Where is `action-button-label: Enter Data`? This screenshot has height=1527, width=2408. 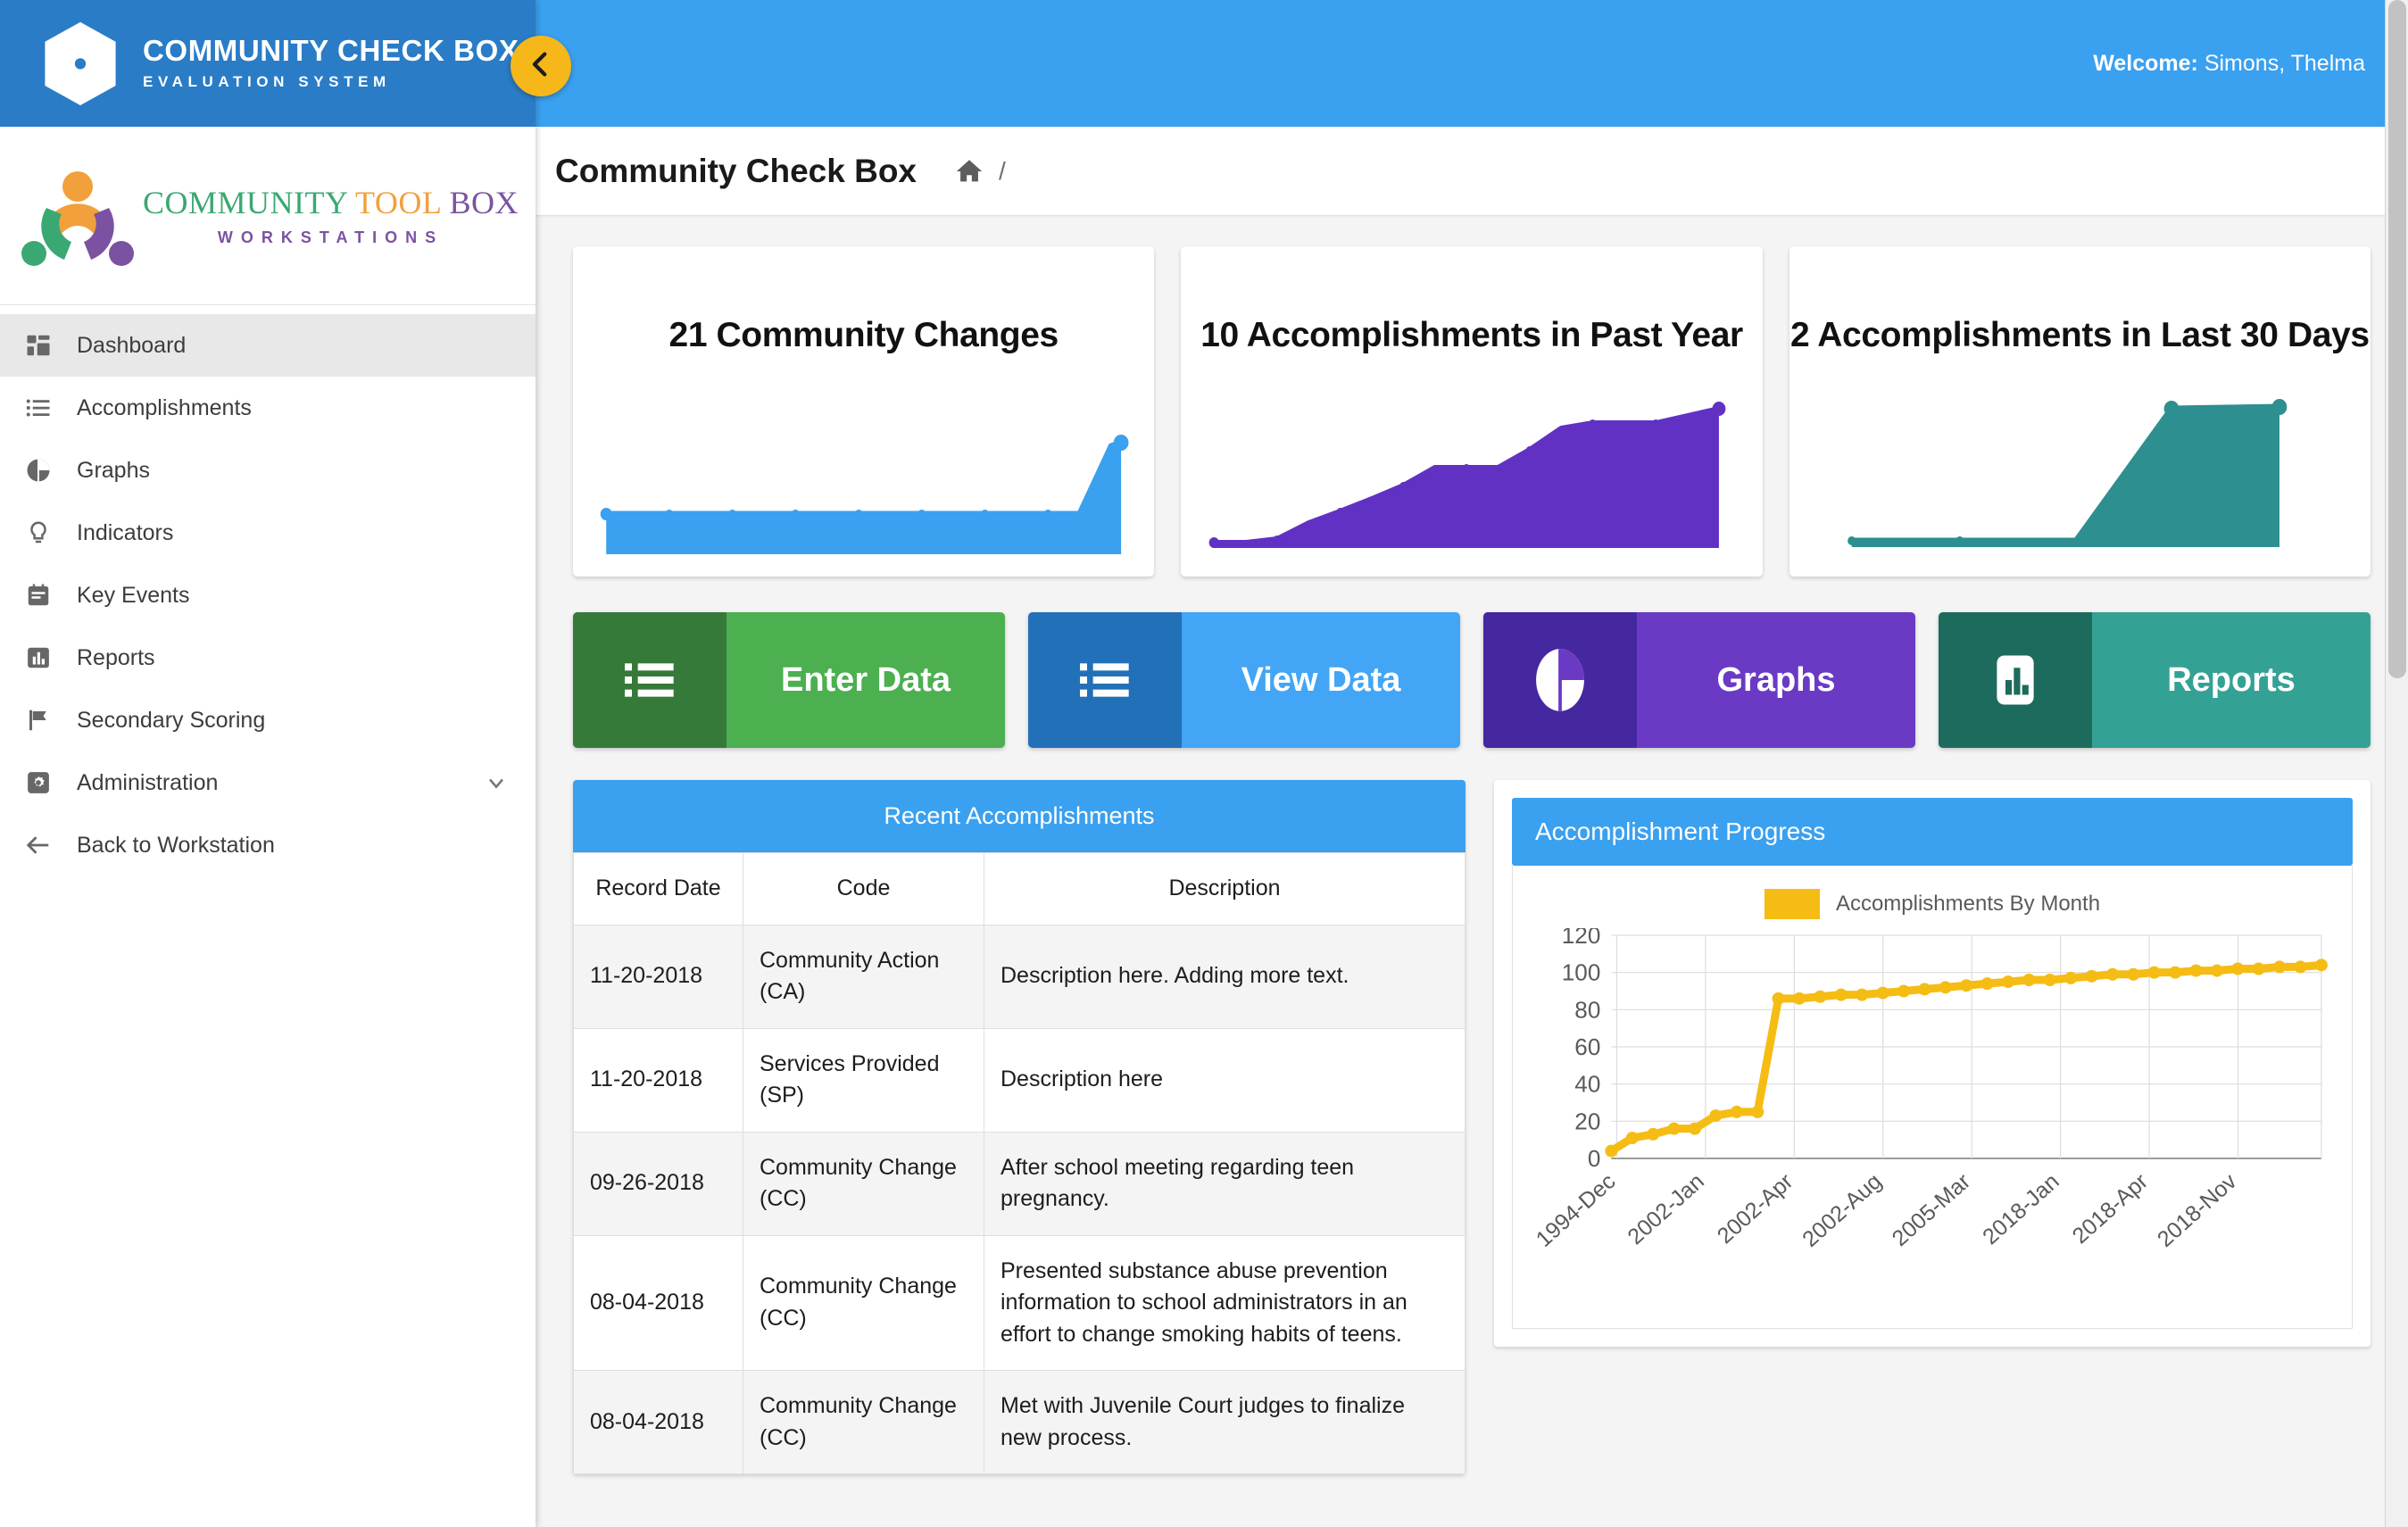 action-button-label: Enter Data is located at coordinates (865, 680).